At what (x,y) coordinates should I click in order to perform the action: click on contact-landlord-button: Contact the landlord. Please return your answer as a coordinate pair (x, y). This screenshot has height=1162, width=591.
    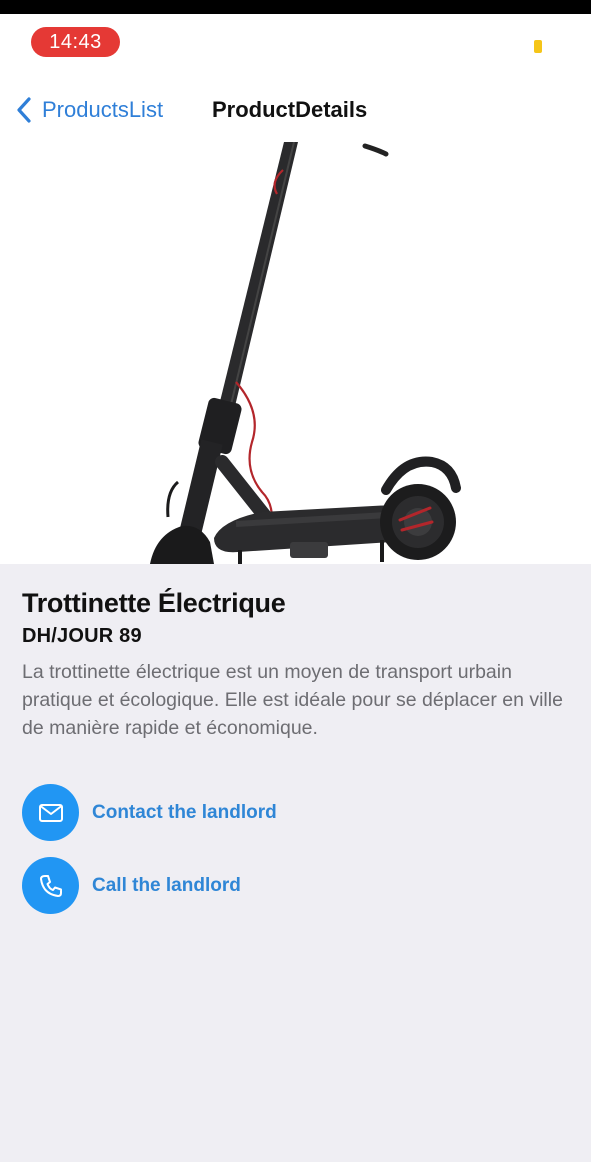
    Looking at the image, I should click on (149, 812).